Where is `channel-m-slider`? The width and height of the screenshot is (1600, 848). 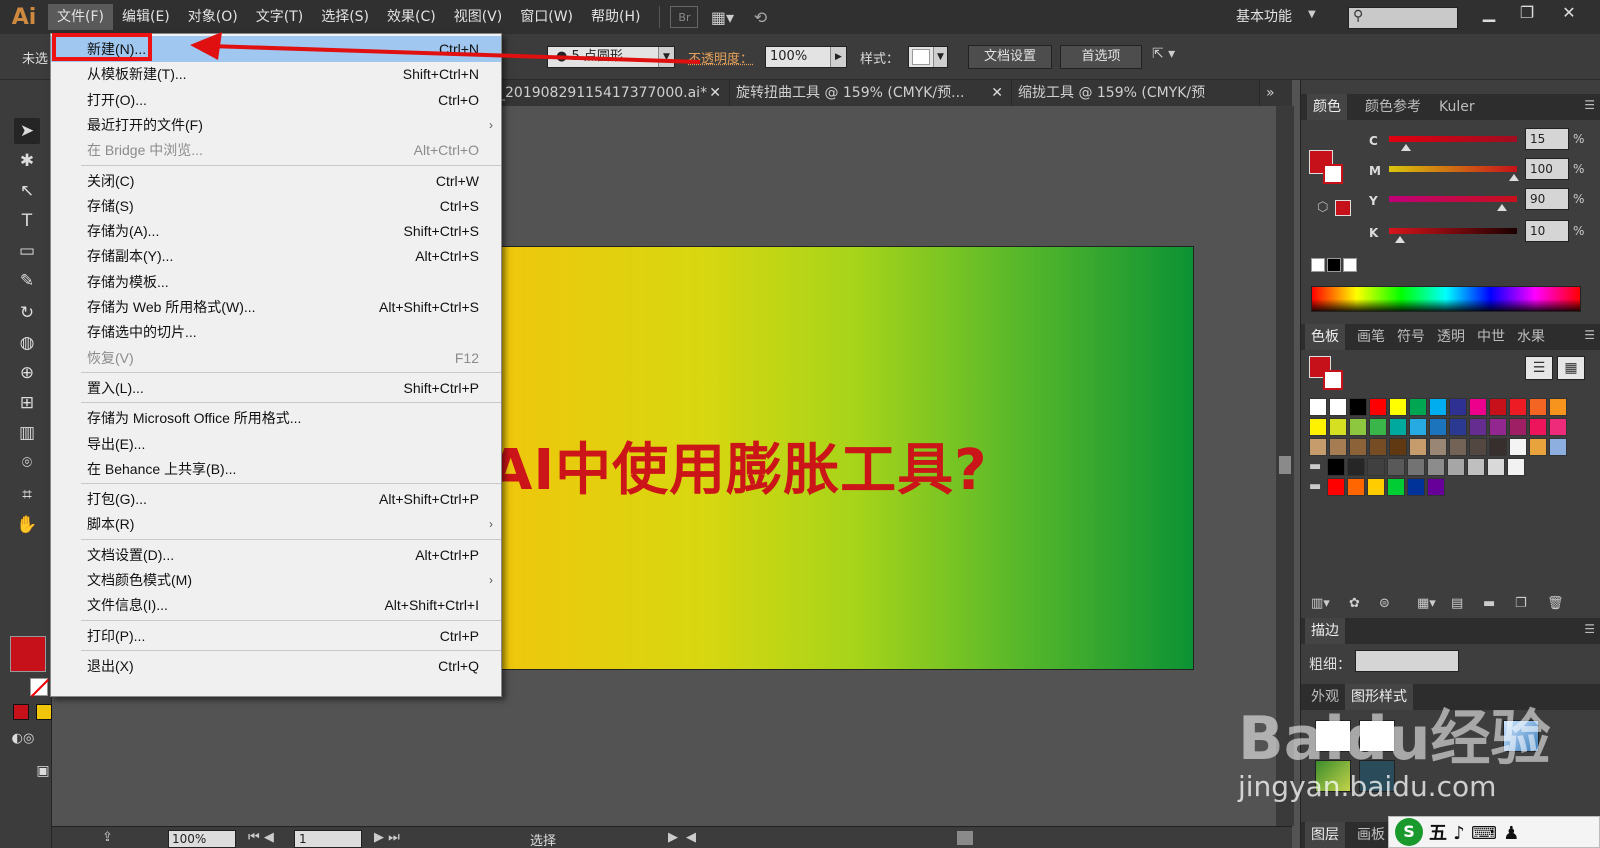 channel-m-slider is located at coordinates (1453, 169).